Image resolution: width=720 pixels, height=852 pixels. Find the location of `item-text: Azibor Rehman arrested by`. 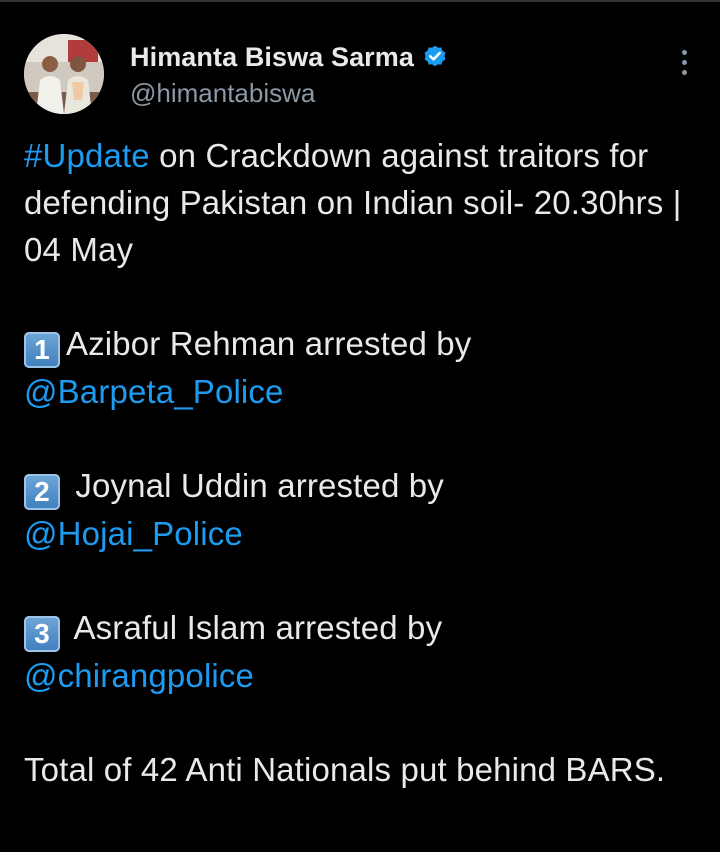

item-text: Azibor Rehman arrested by is located at coordinates (269, 343).